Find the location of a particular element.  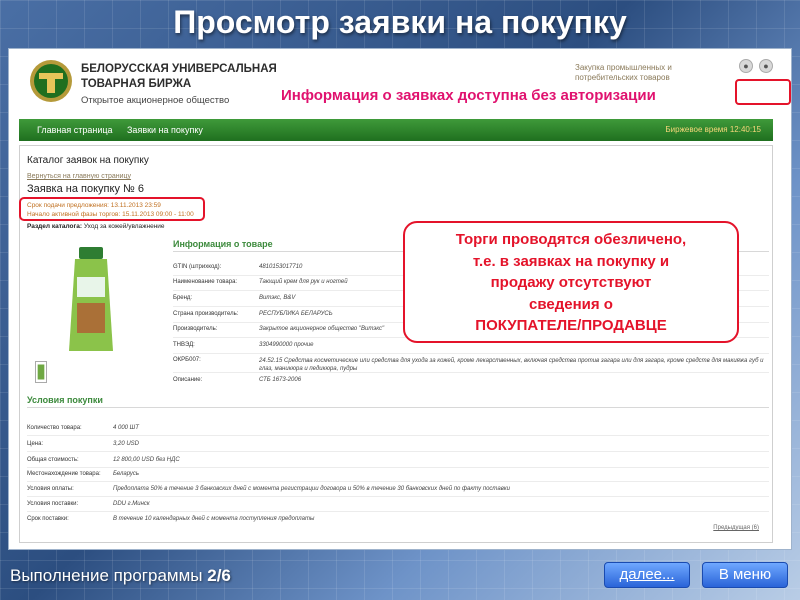

cond-value: Беларусь is located at coordinates (126, 474).